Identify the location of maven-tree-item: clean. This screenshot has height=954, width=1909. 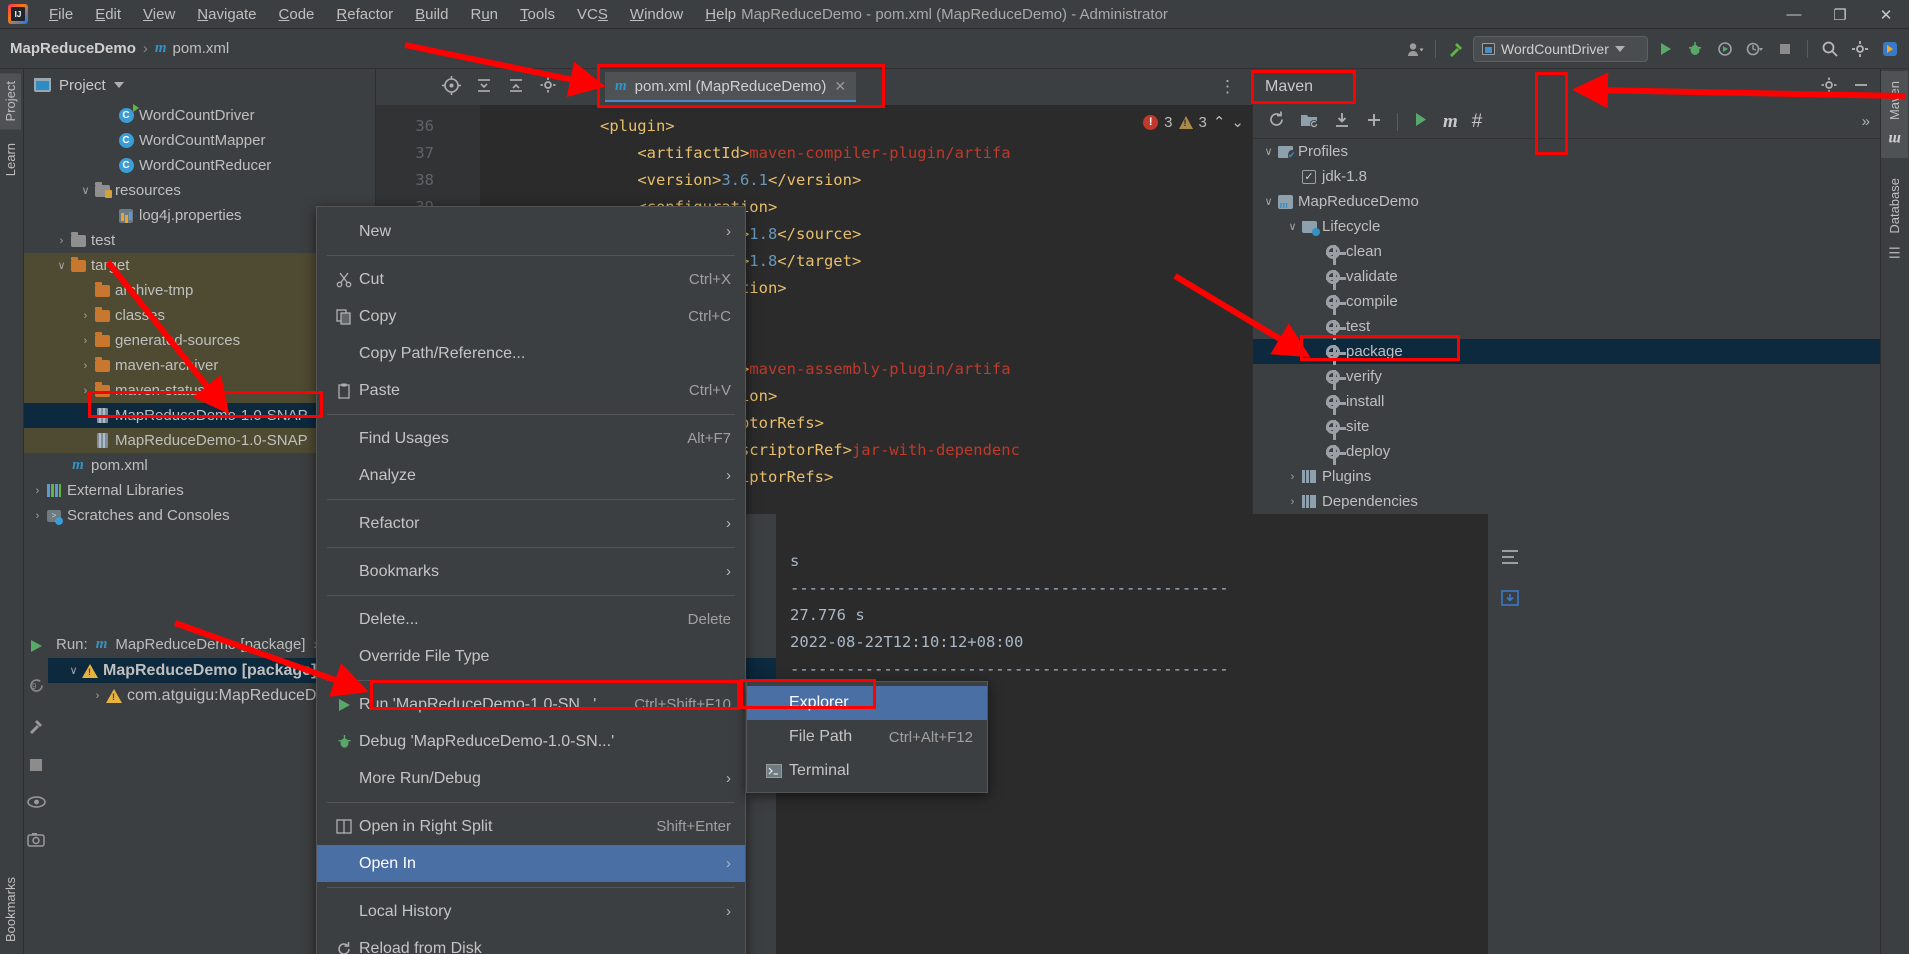
(1566, 252).